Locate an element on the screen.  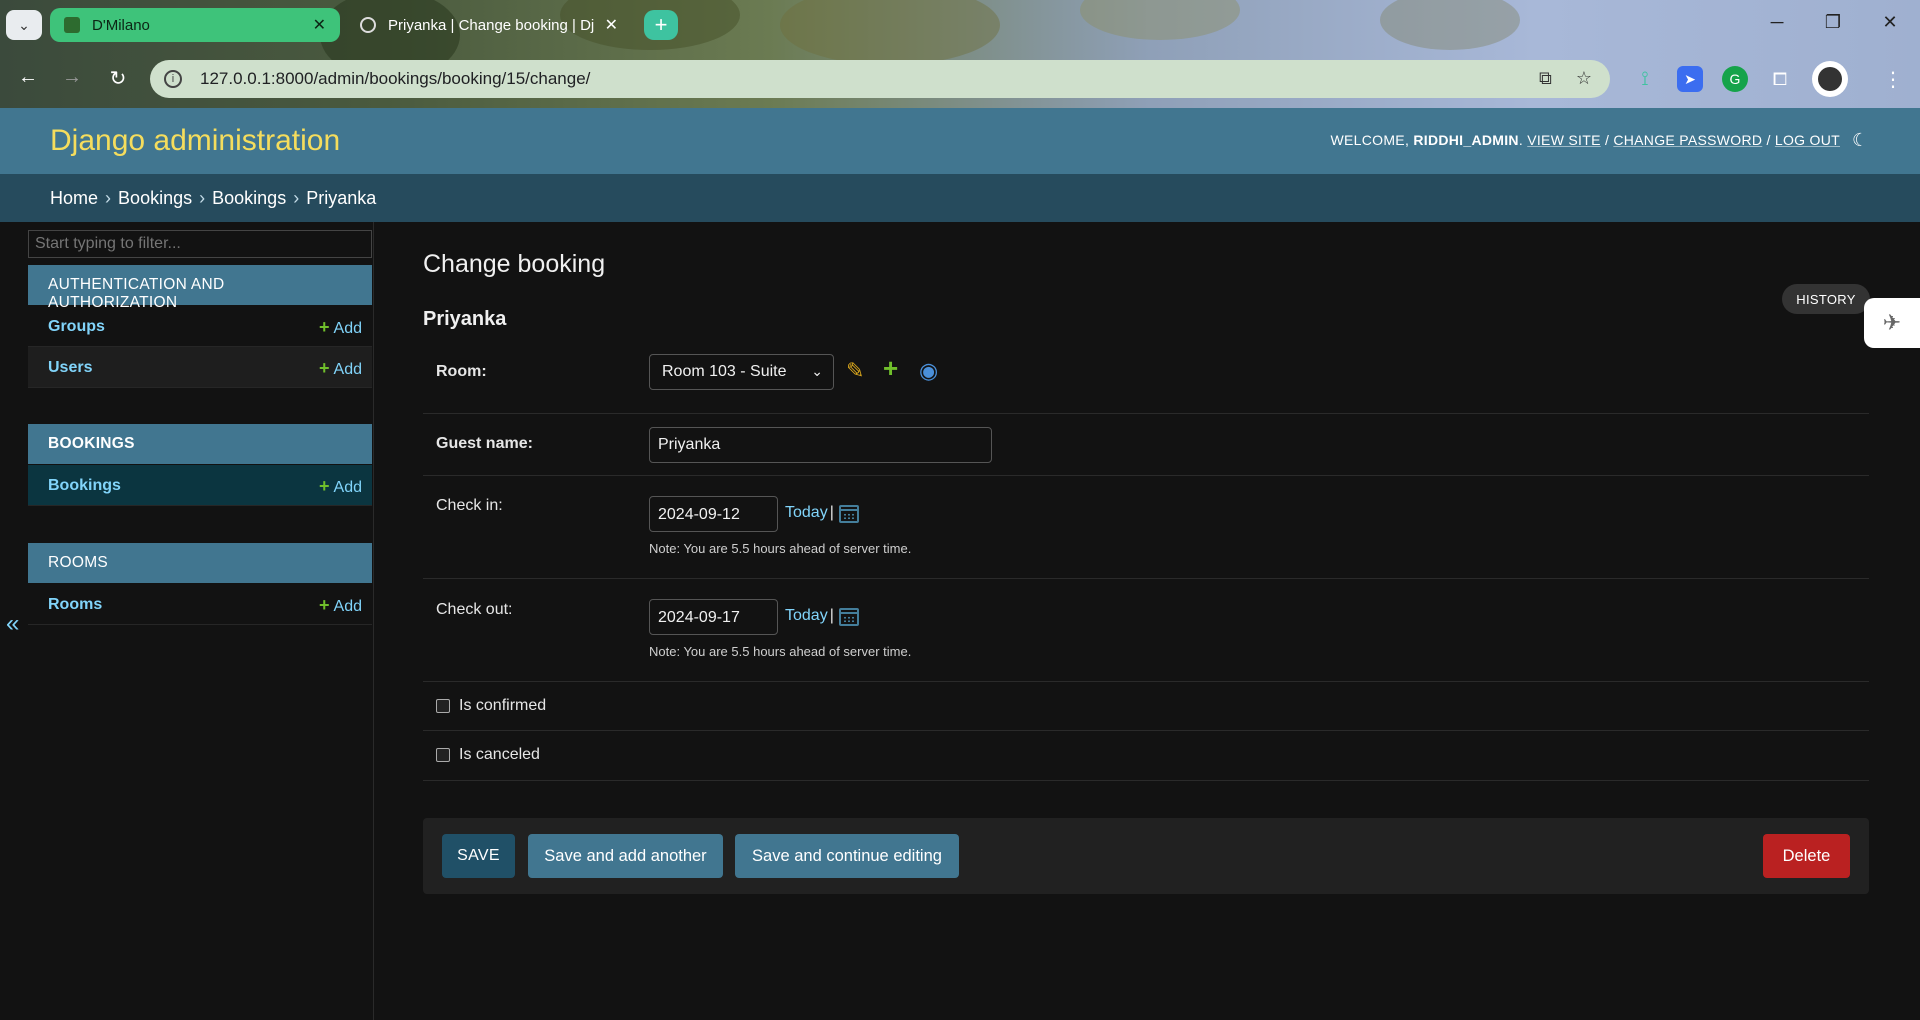
forward-icon: → is located at coordinates (72, 77).